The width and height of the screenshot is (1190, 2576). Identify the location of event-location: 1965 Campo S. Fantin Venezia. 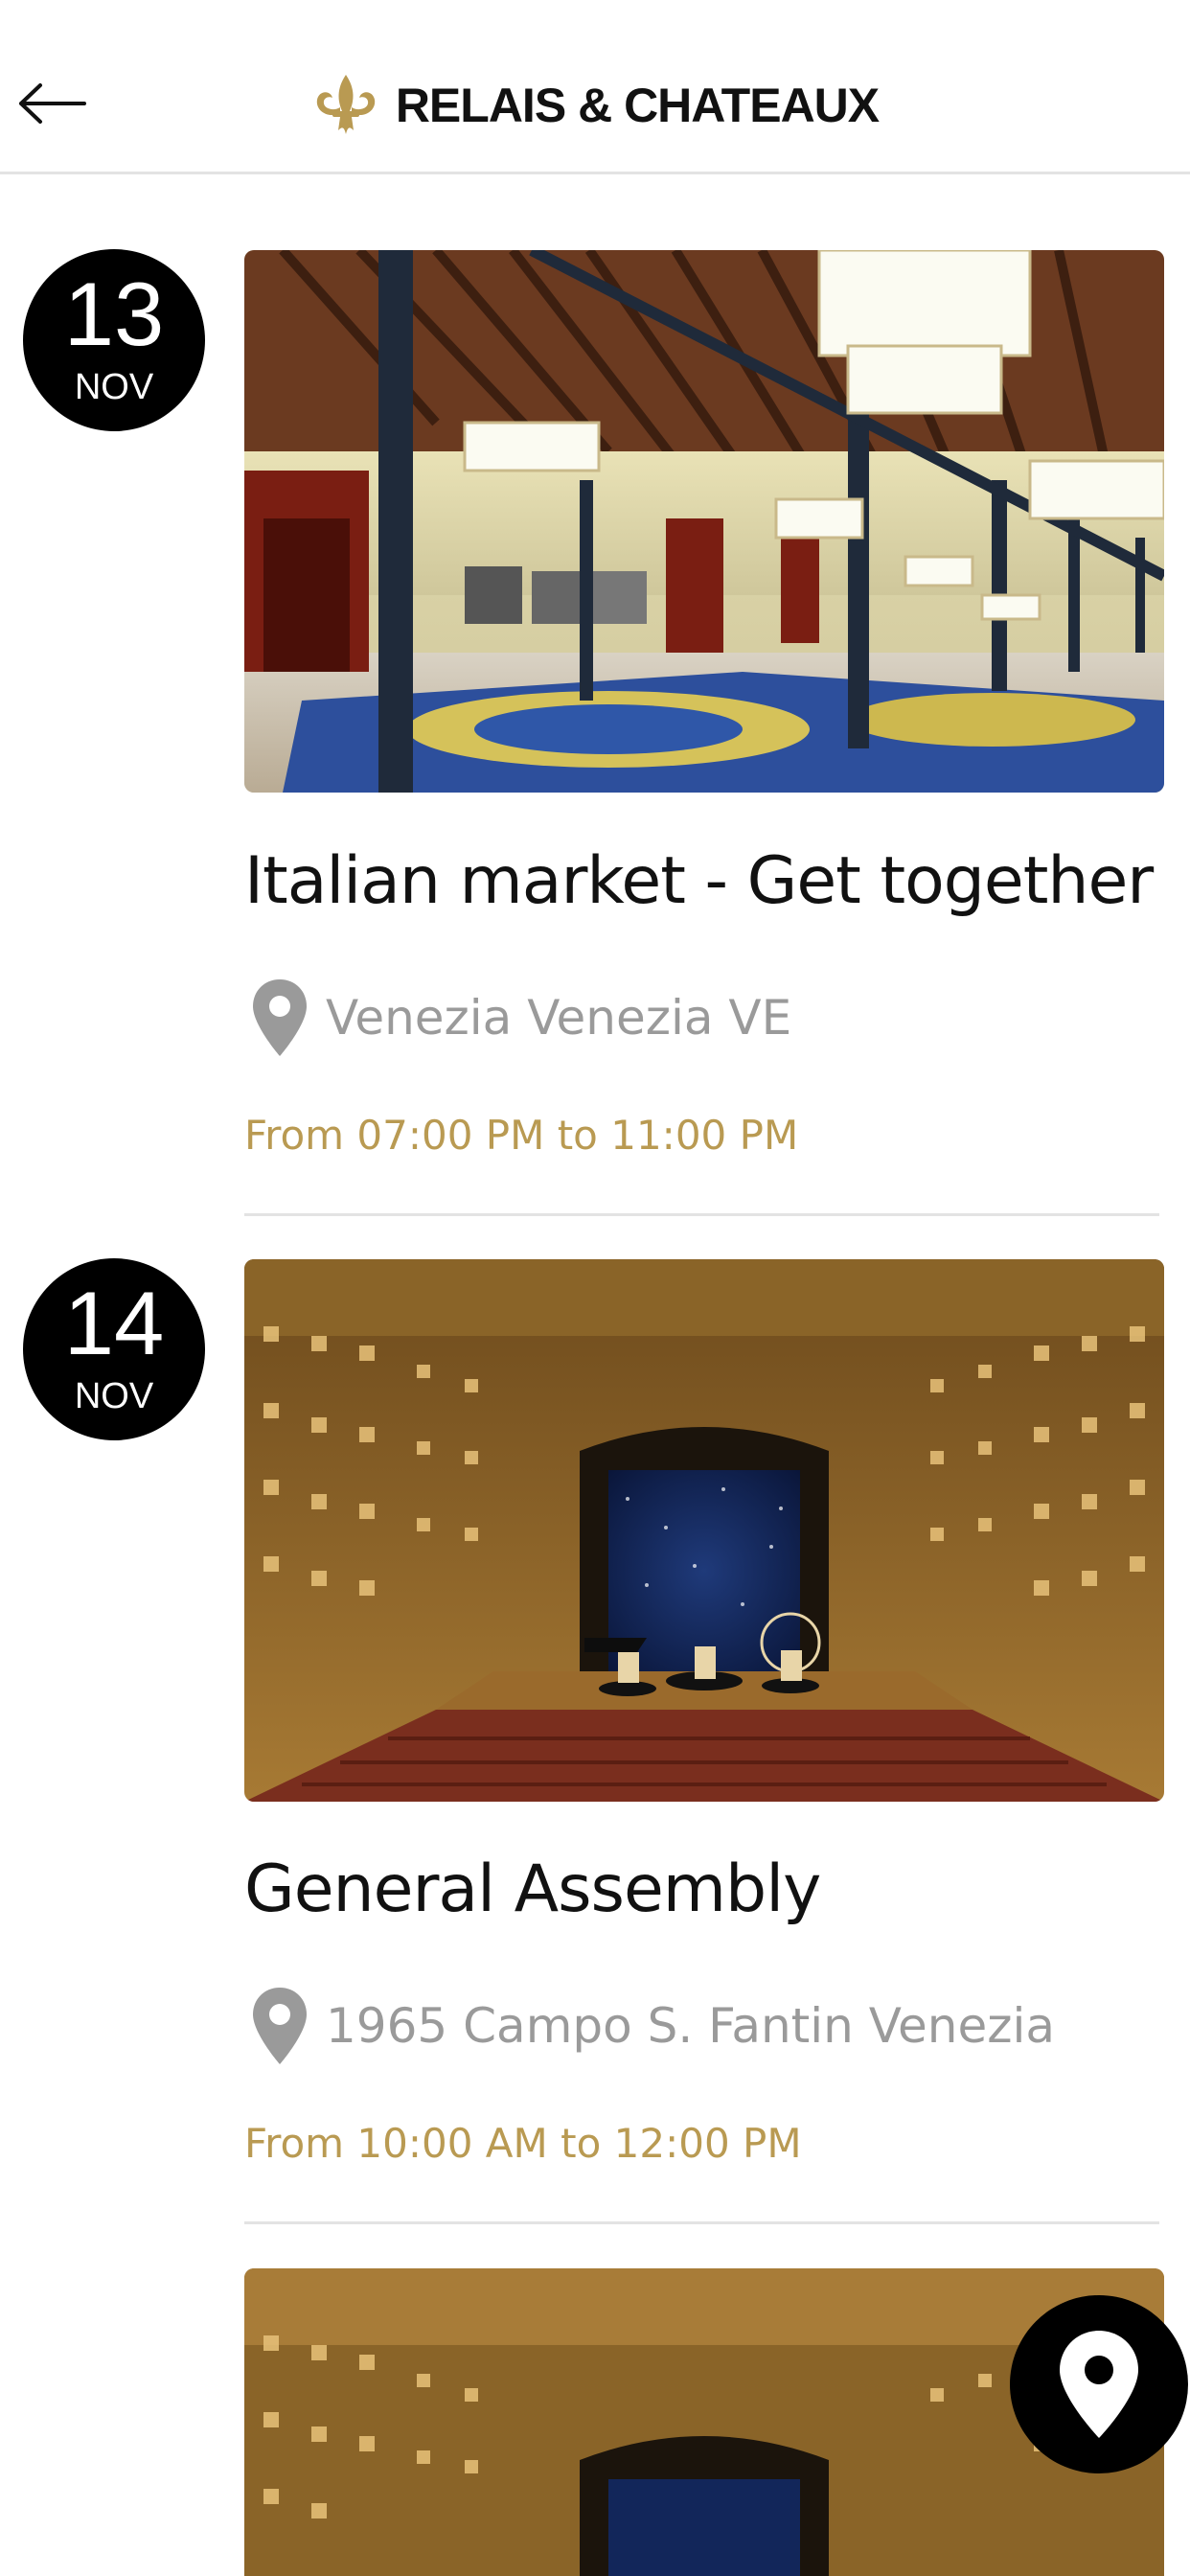
(653, 2026).